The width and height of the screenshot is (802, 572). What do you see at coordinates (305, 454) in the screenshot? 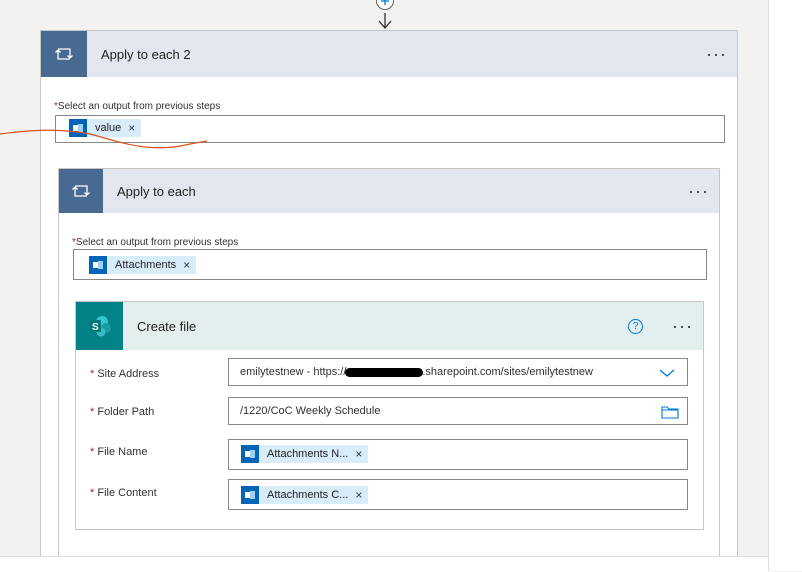
I see `attachments-name-token: Attachments N... ×` at bounding box center [305, 454].